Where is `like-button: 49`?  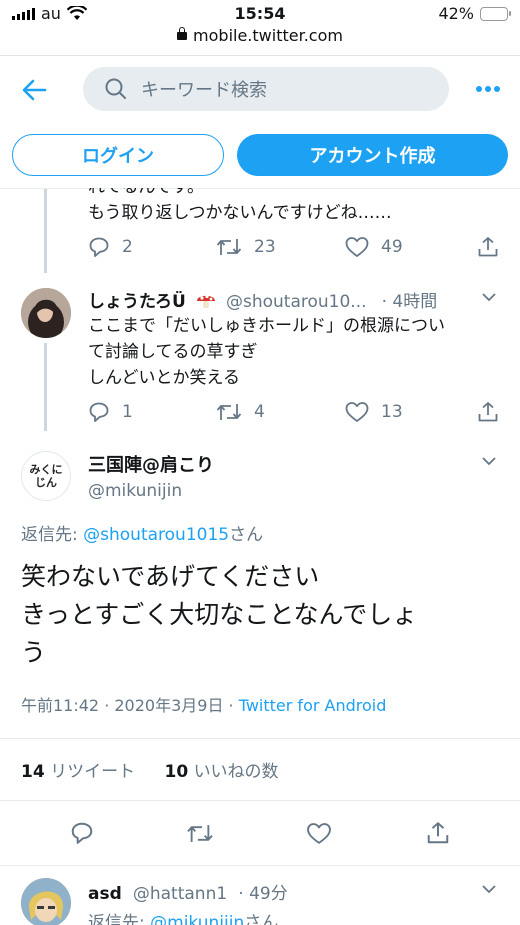
like-button: 49 is located at coordinates (374, 247).